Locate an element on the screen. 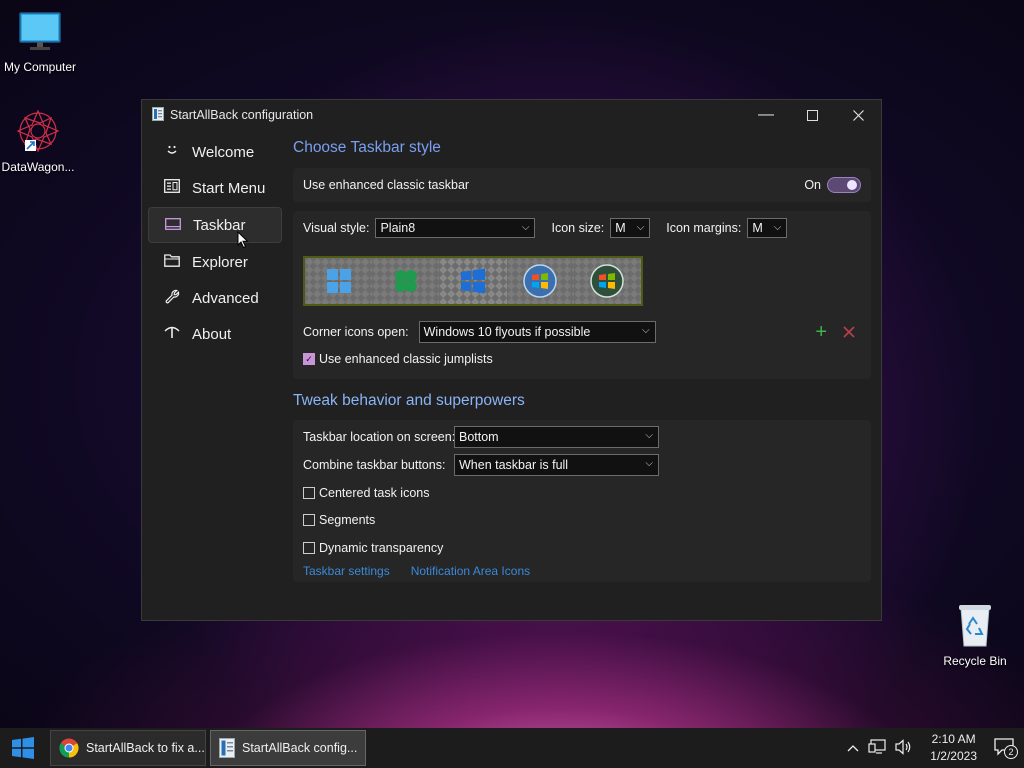  visual-style-select: Plain8 ⌵ is located at coordinates (455, 228).